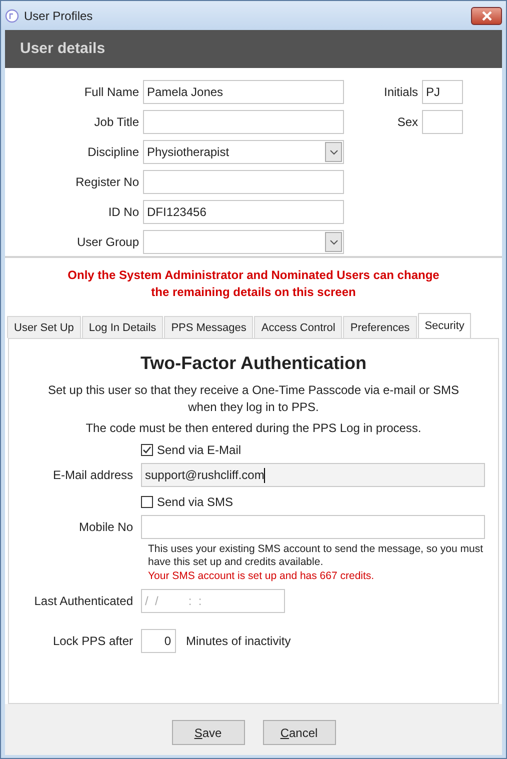  What do you see at coordinates (253, 49) in the screenshot?
I see `section-header: User details` at bounding box center [253, 49].